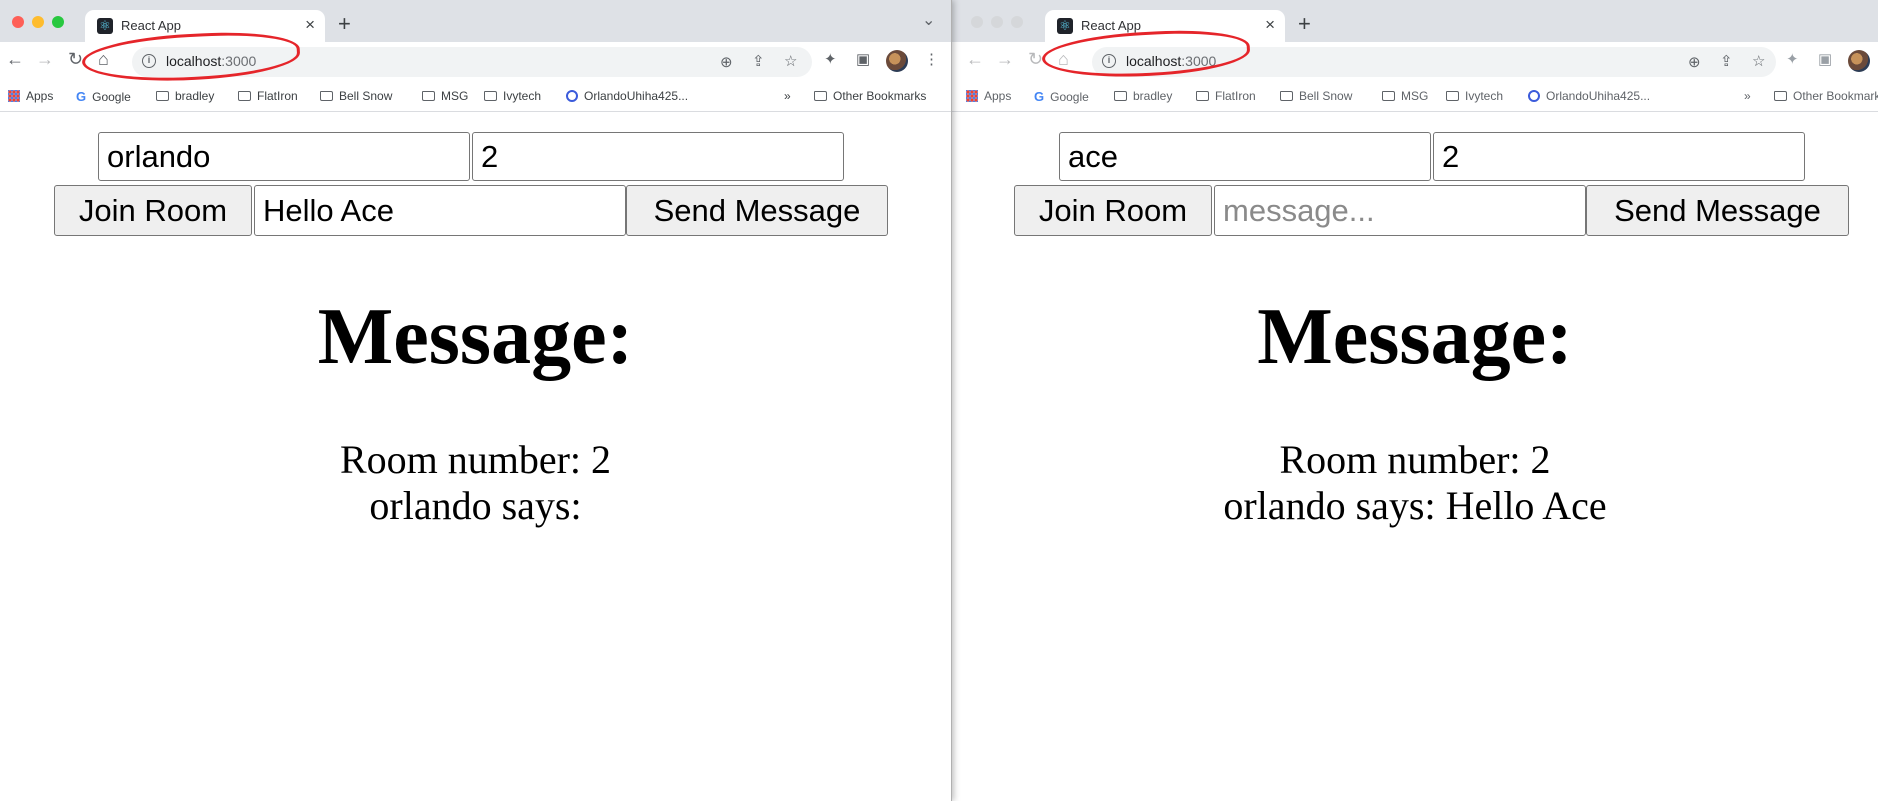 Image resolution: width=1878 pixels, height=801 pixels. What do you see at coordinates (1415, 505) in the screenshot?
I see `received-message-text: orlando says: Hello Ace` at bounding box center [1415, 505].